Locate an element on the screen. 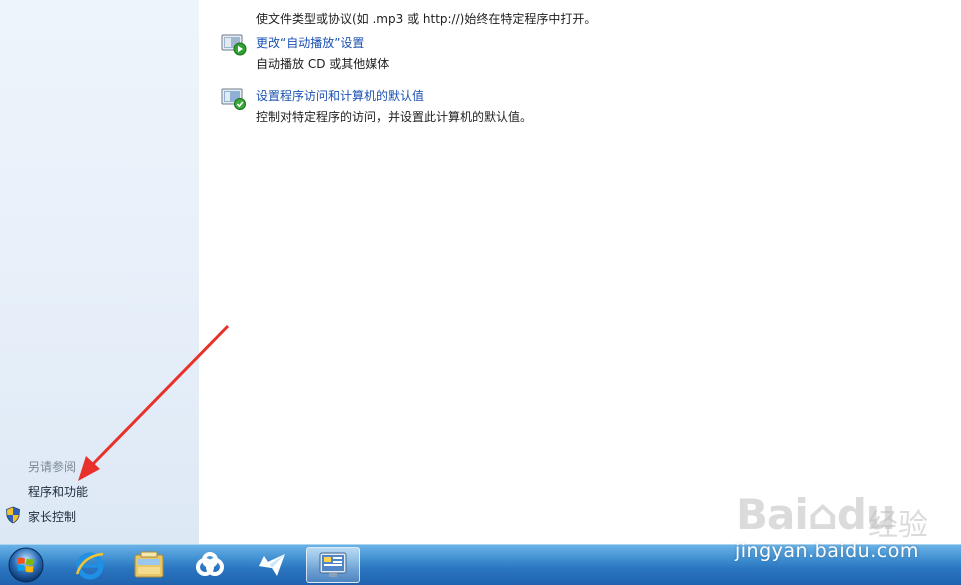  control-panel-icon is located at coordinates (333, 564).